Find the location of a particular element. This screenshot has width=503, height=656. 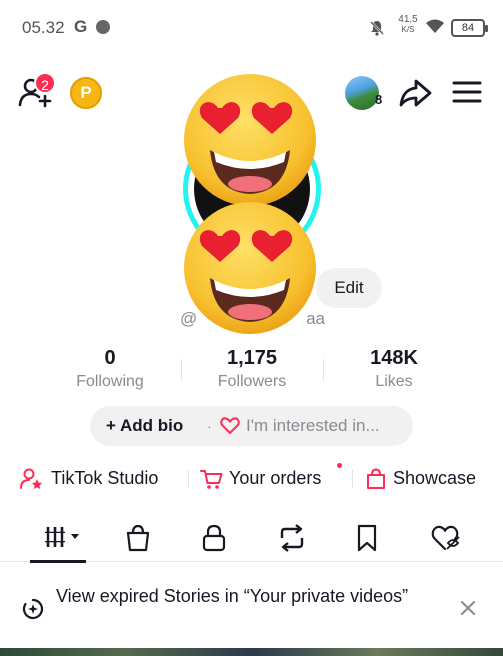

coin-icon: P is located at coordinates (86, 93).